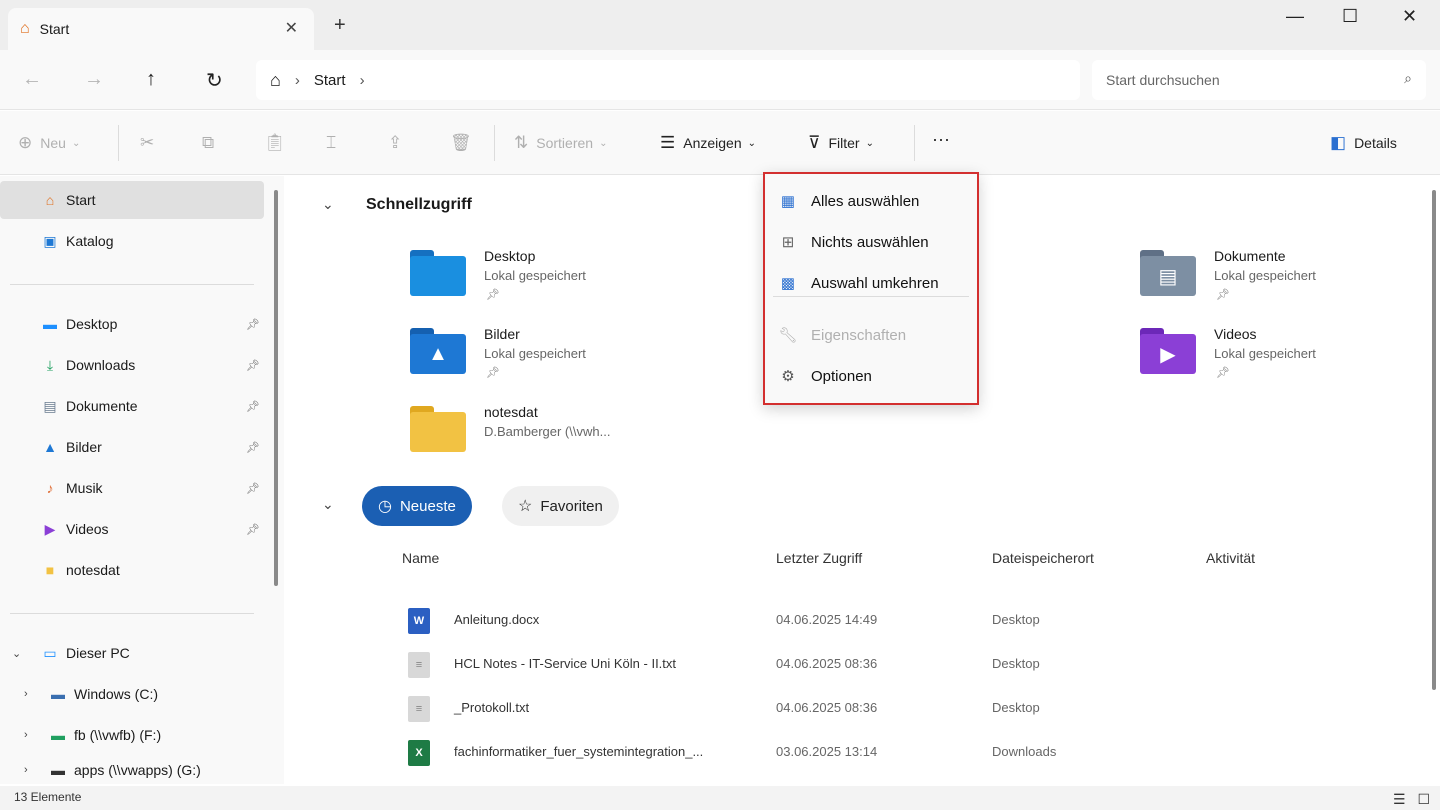 The width and height of the screenshot is (1440, 810). I want to click on download-icon: ⤓, so click(50, 364).